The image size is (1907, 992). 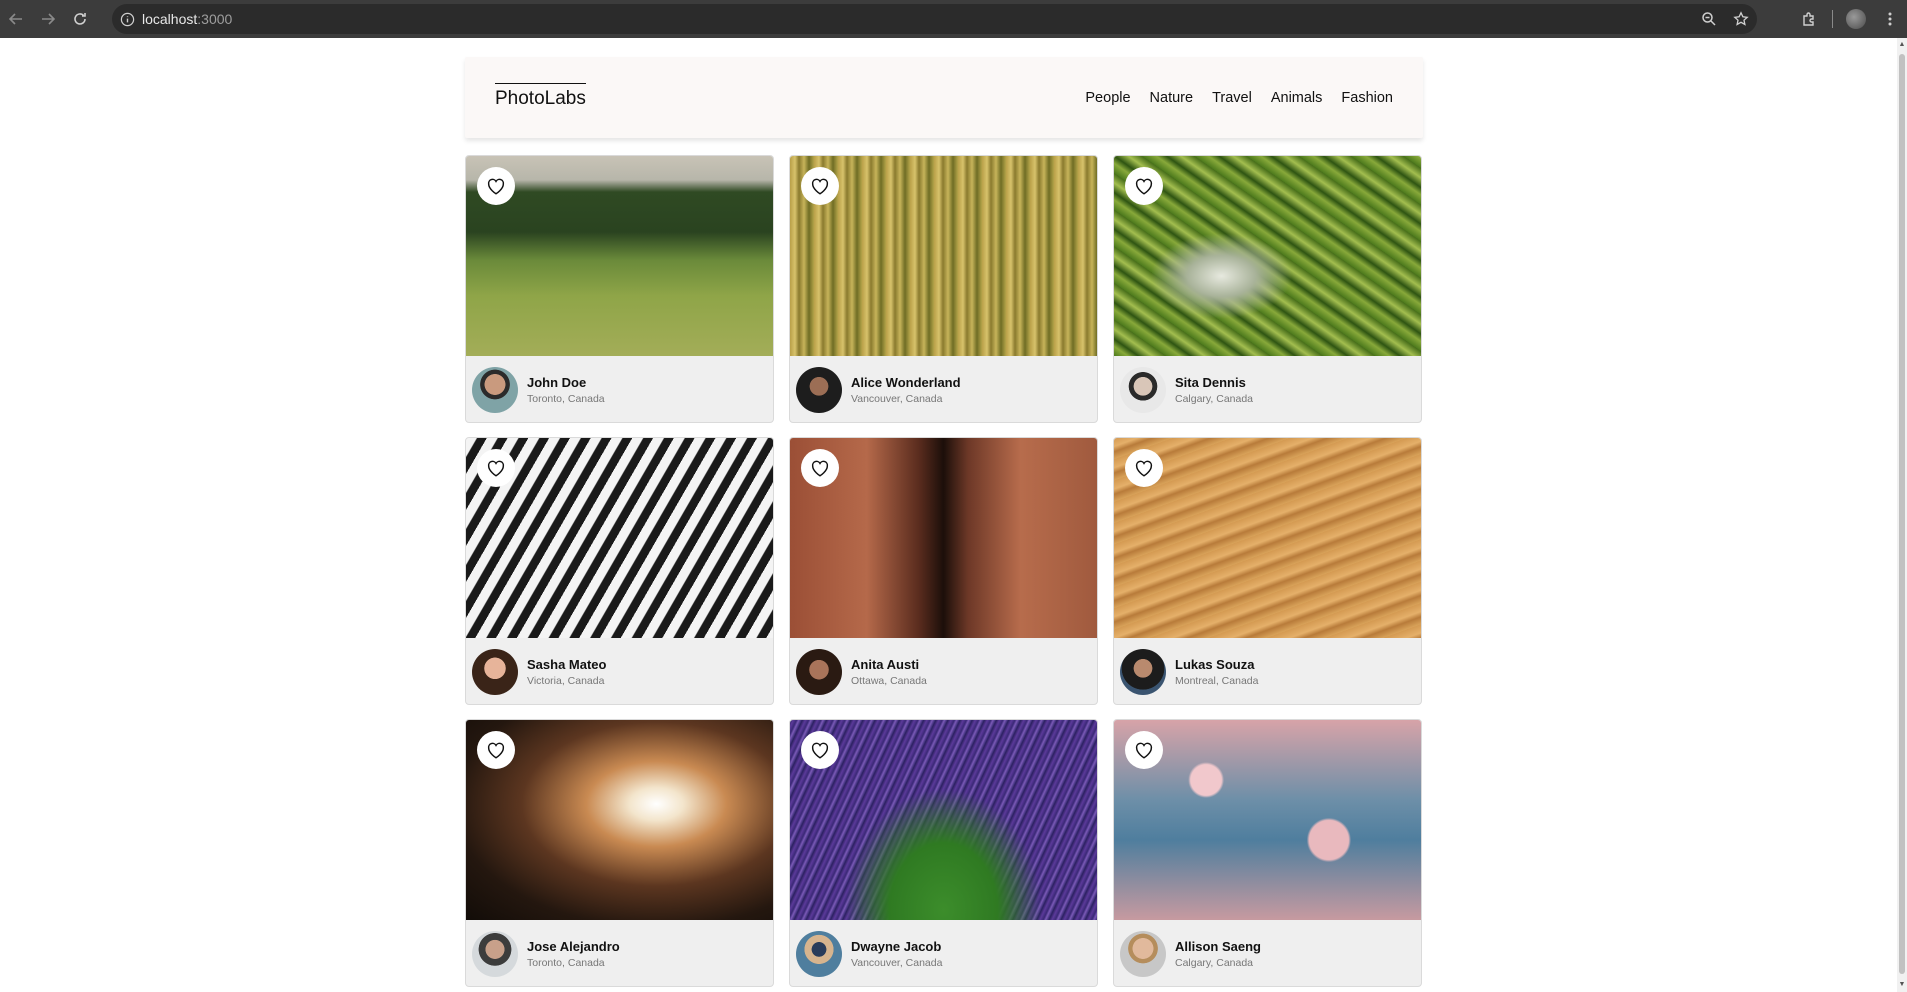 I want to click on scrollbar-thumb, so click(x=1902, y=514).